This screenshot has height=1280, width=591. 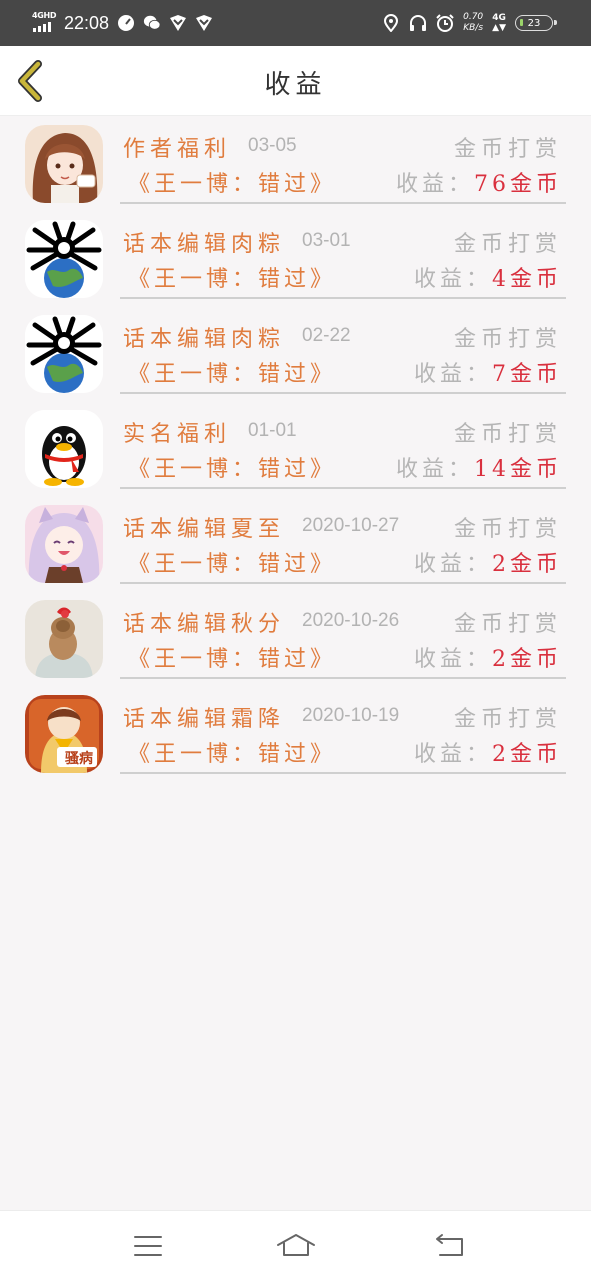 What do you see at coordinates (44, 15) in the screenshot?
I see `network-label: 4GHD` at bounding box center [44, 15].